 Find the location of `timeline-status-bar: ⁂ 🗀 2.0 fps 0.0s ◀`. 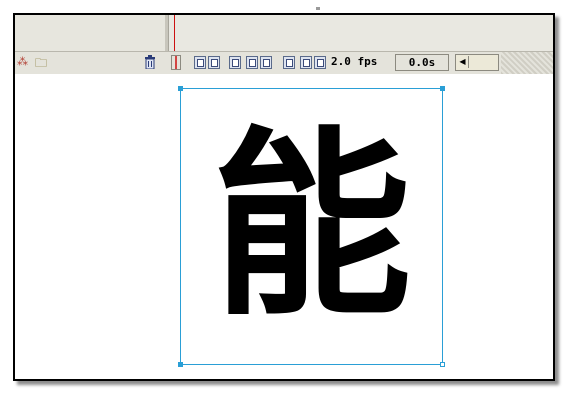

timeline-status-bar: ⁂ 🗀 2.0 fps 0.0s ◀ is located at coordinates (284, 63).